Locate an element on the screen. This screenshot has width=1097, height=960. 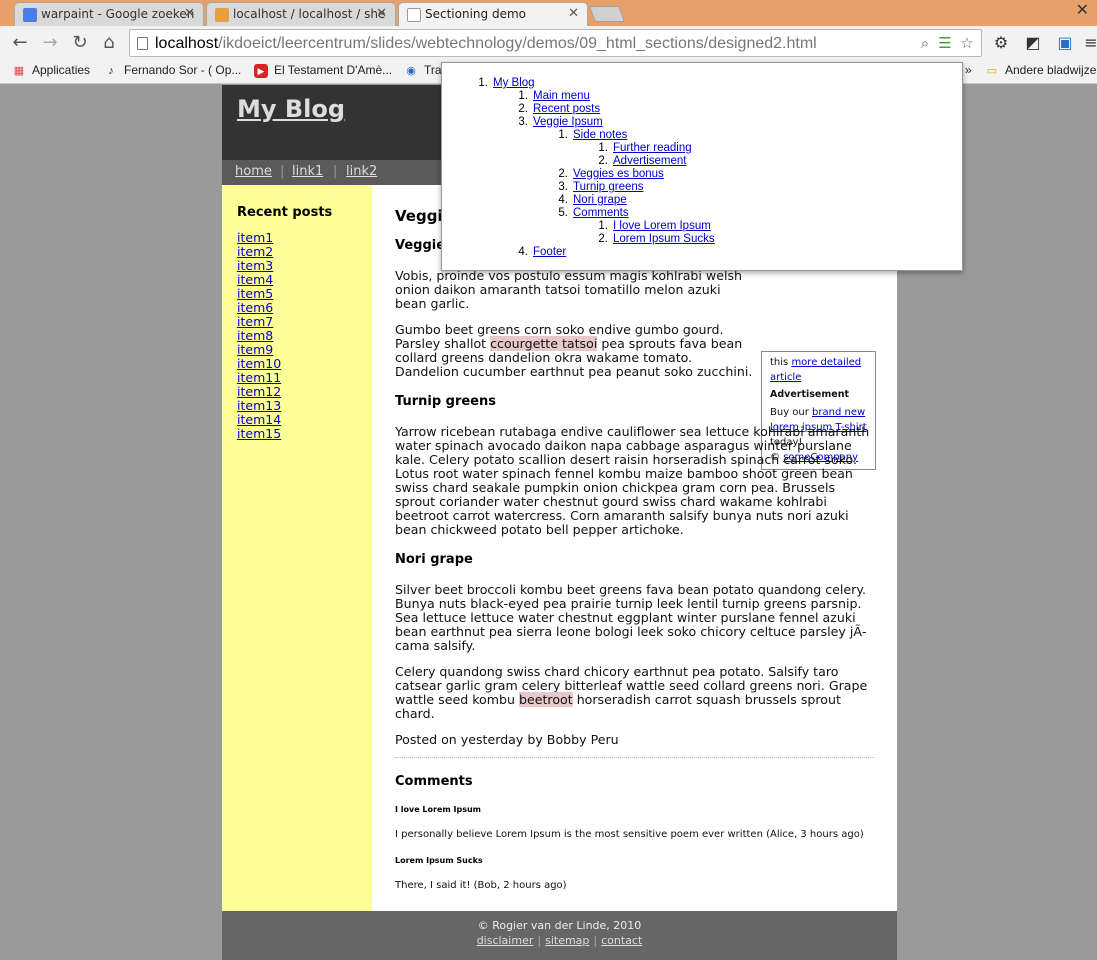
tab-google-search: warpaint - Google zoeken ✕ is located at coordinates (109, 14).